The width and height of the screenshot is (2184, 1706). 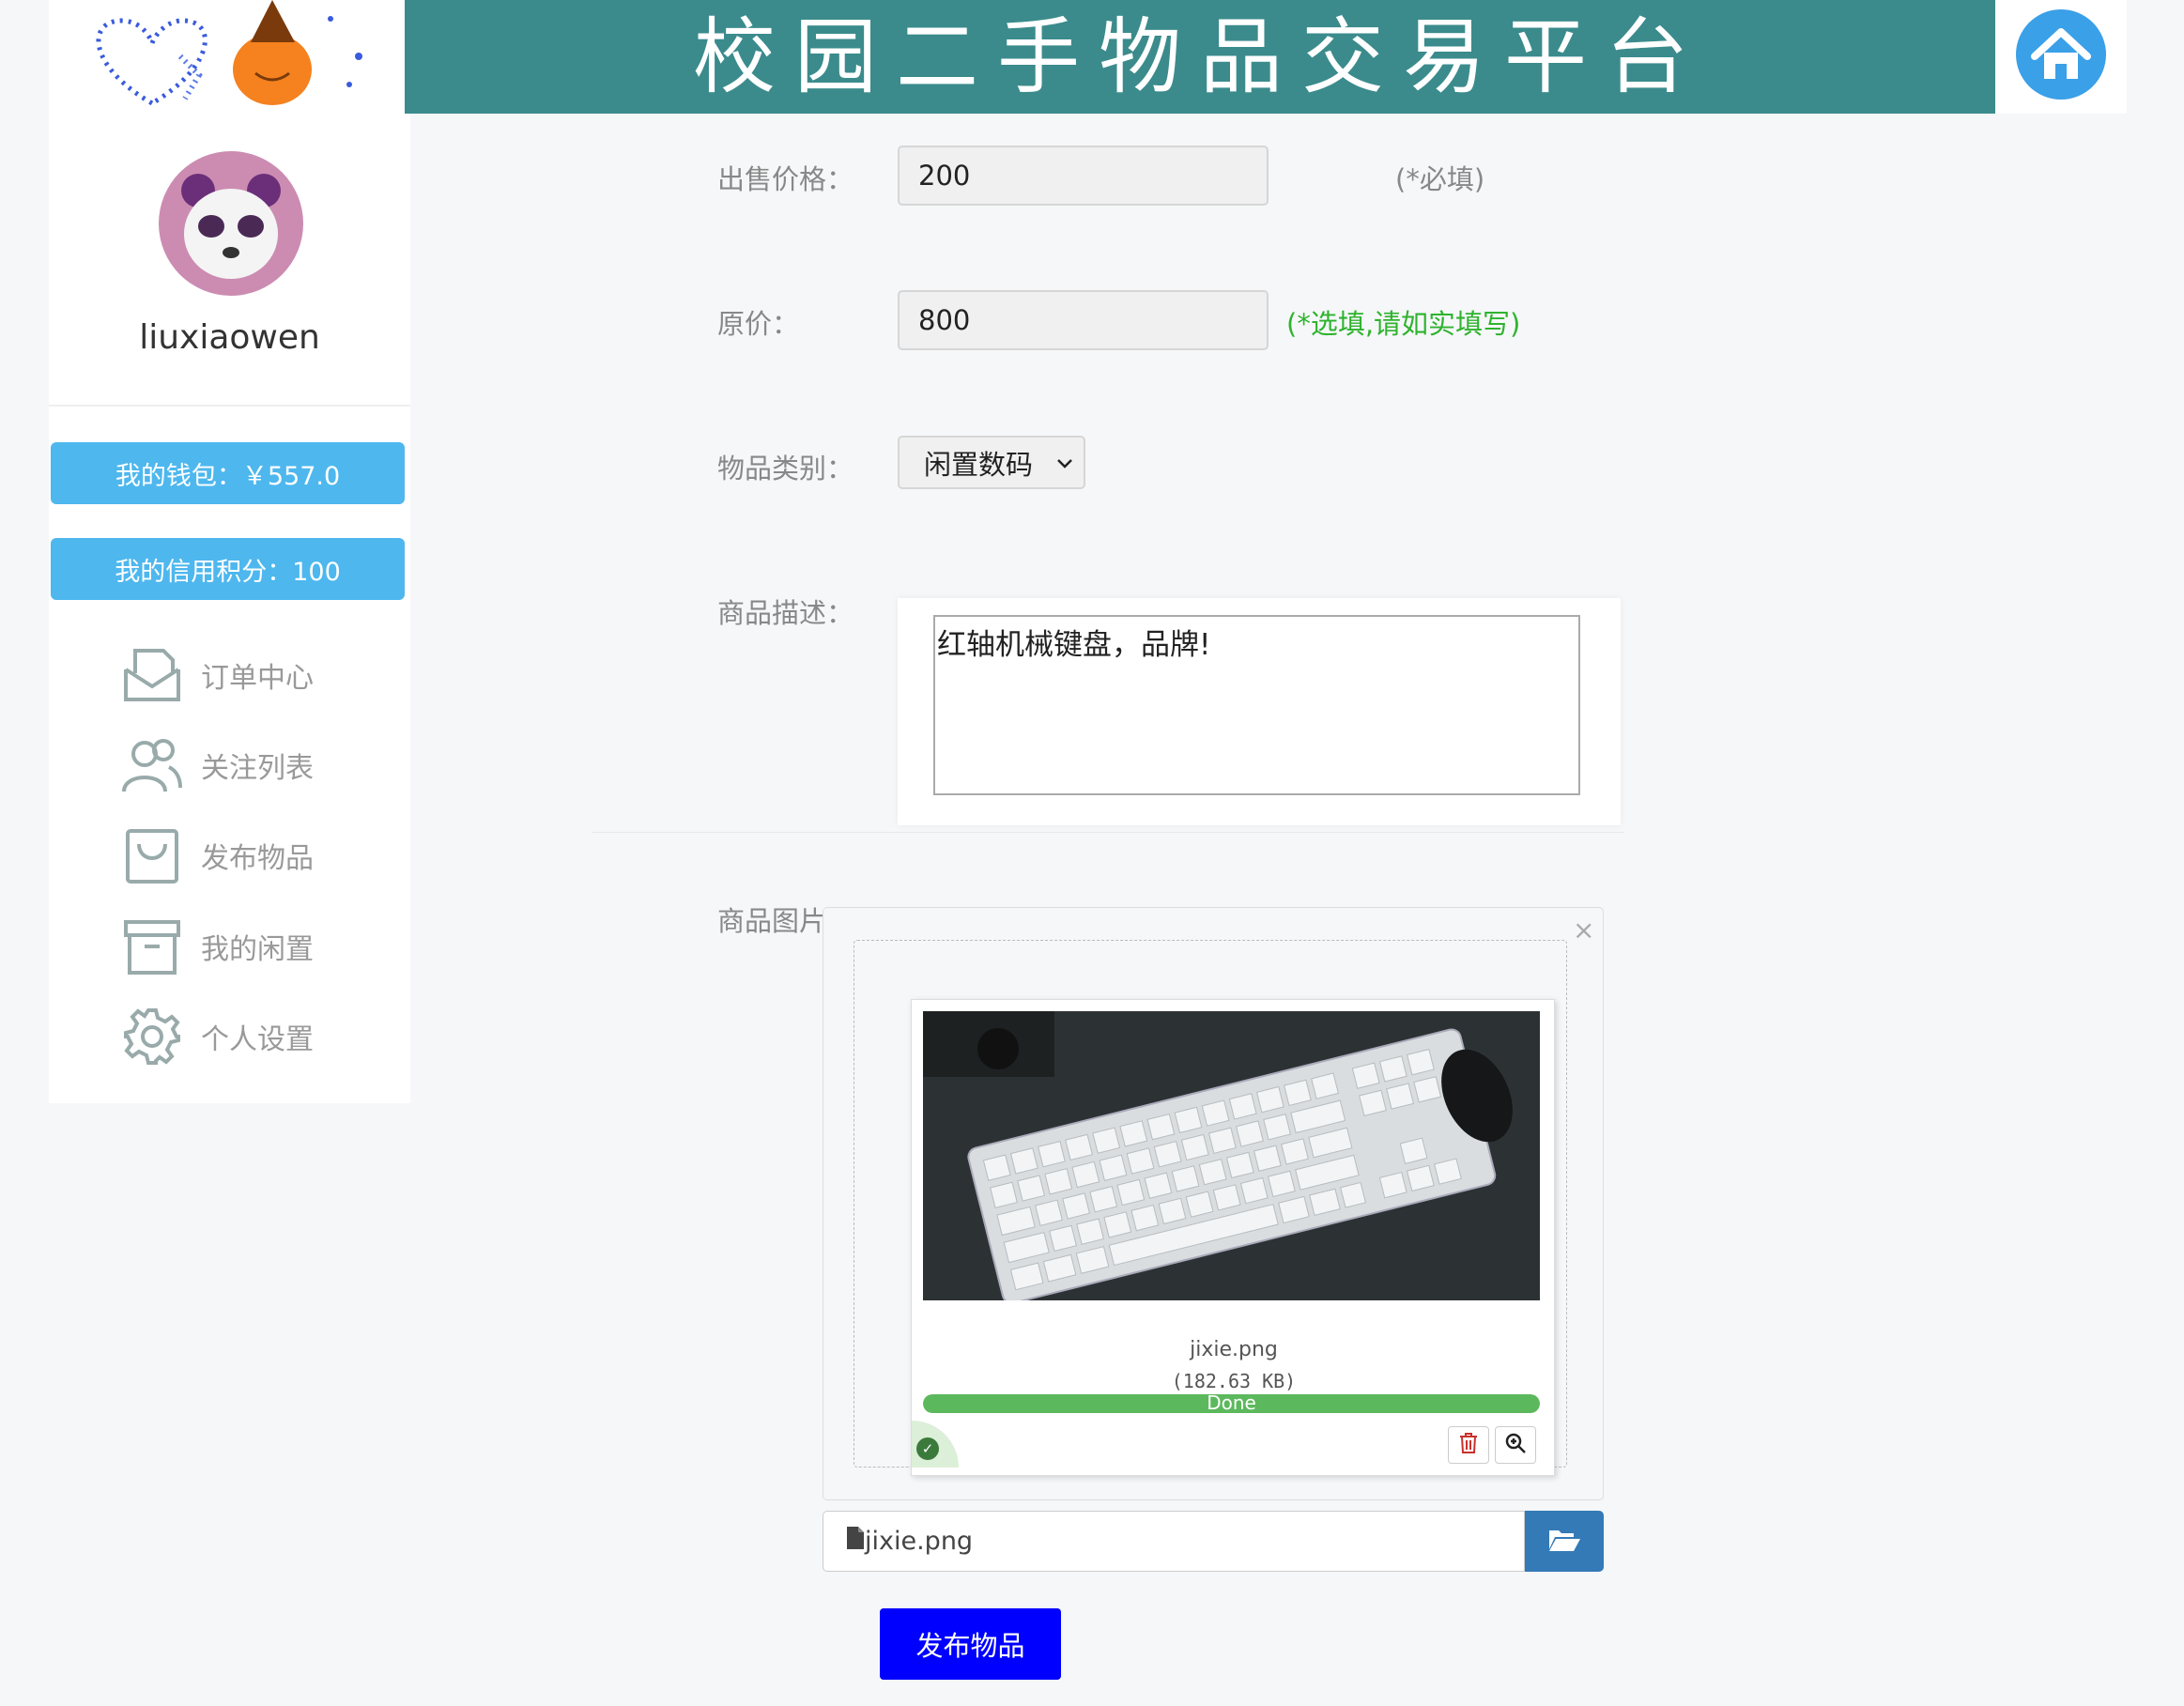 What do you see at coordinates (1234, 1381) in the screenshot?
I see `file-size: (182.63 KB)` at bounding box center [1234, 1381].